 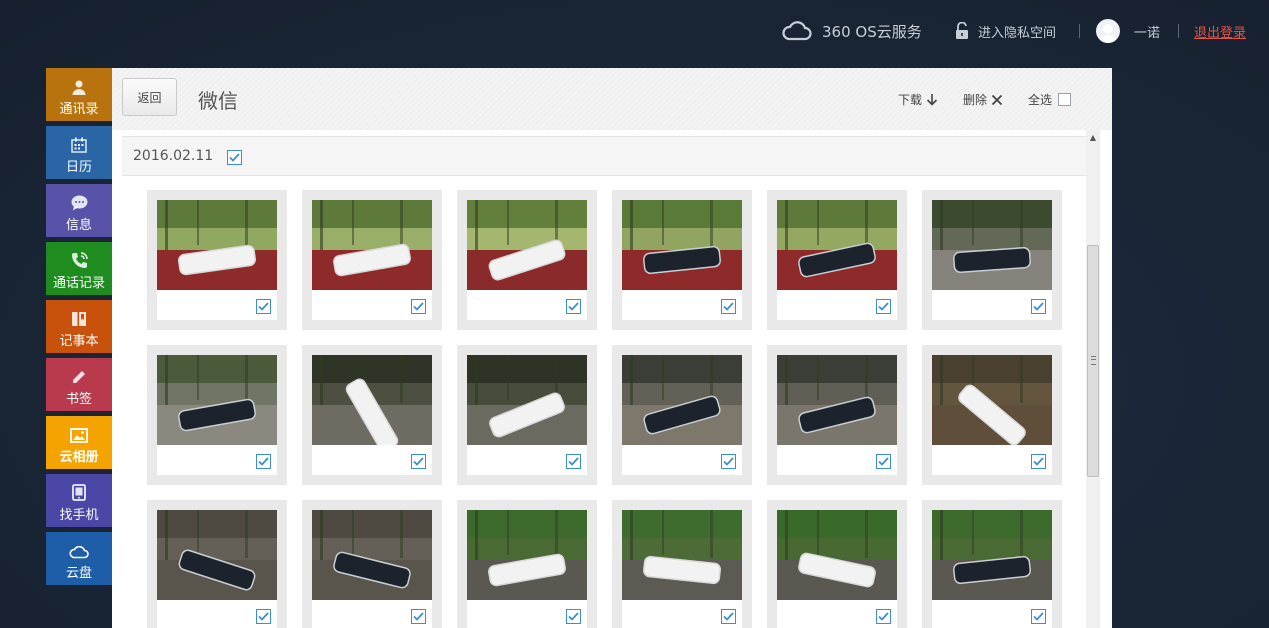 What do you see at coordinates (1178, 31) in the screenshot?
I see `separator` at bounding box center [1178, 31].